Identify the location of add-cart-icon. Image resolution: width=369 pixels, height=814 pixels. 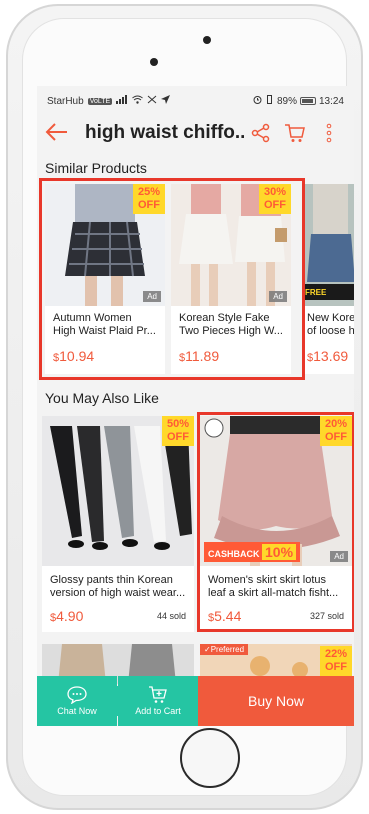
(158, 696).